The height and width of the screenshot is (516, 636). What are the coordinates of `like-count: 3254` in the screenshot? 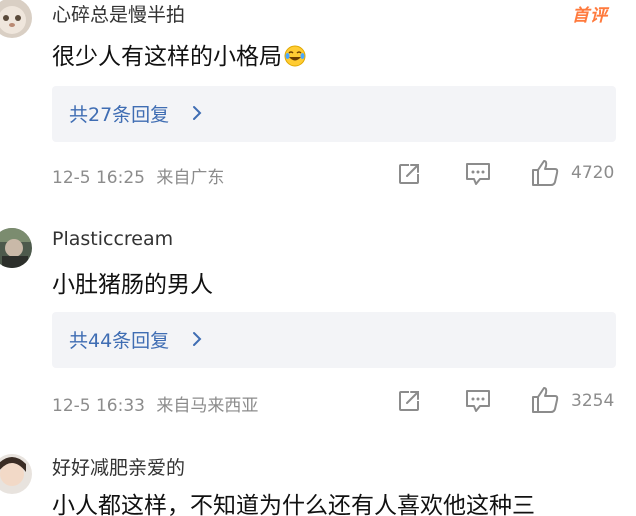 It's located at (593, 401).